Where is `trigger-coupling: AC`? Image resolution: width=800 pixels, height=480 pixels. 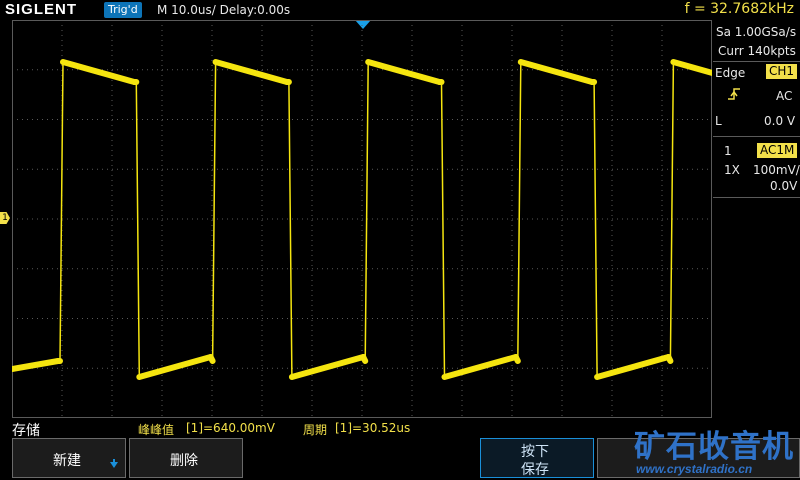
trigger-coupling: AC is located at coordinates (784, 96).